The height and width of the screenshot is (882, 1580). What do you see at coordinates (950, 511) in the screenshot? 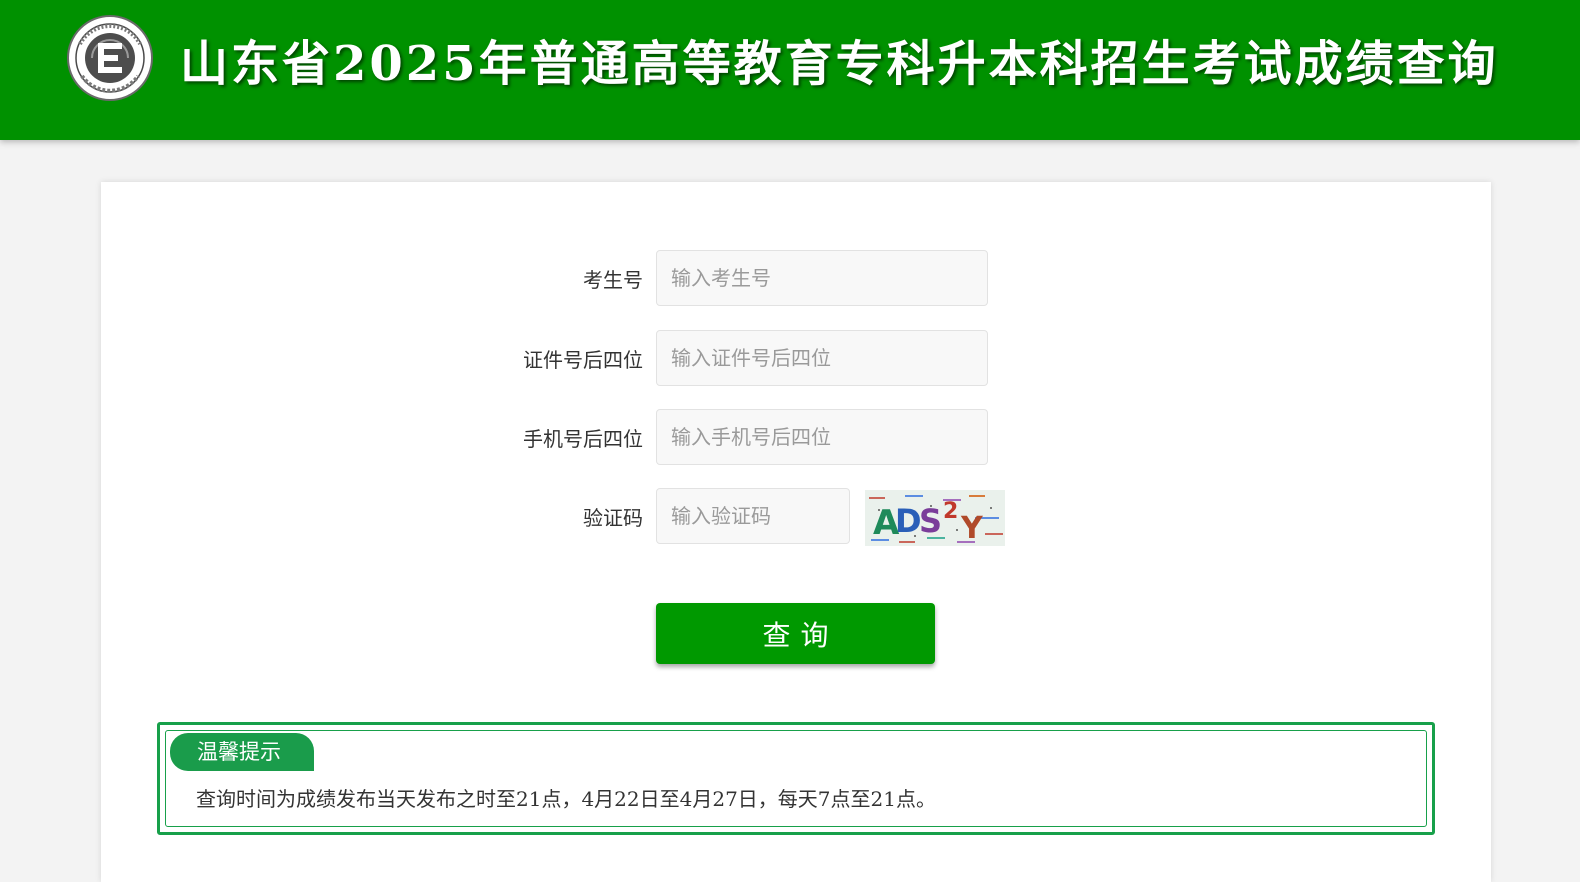
I see `svg-text: 2` at bounding box center [950, 511].